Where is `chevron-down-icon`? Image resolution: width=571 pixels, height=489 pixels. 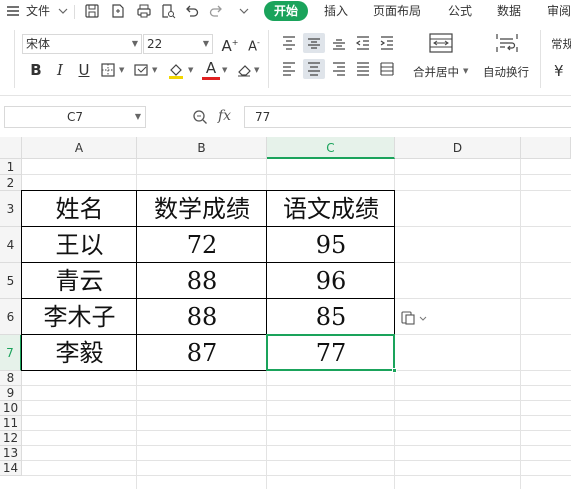
chevron-down-icon is located at coordinates (63, 10).